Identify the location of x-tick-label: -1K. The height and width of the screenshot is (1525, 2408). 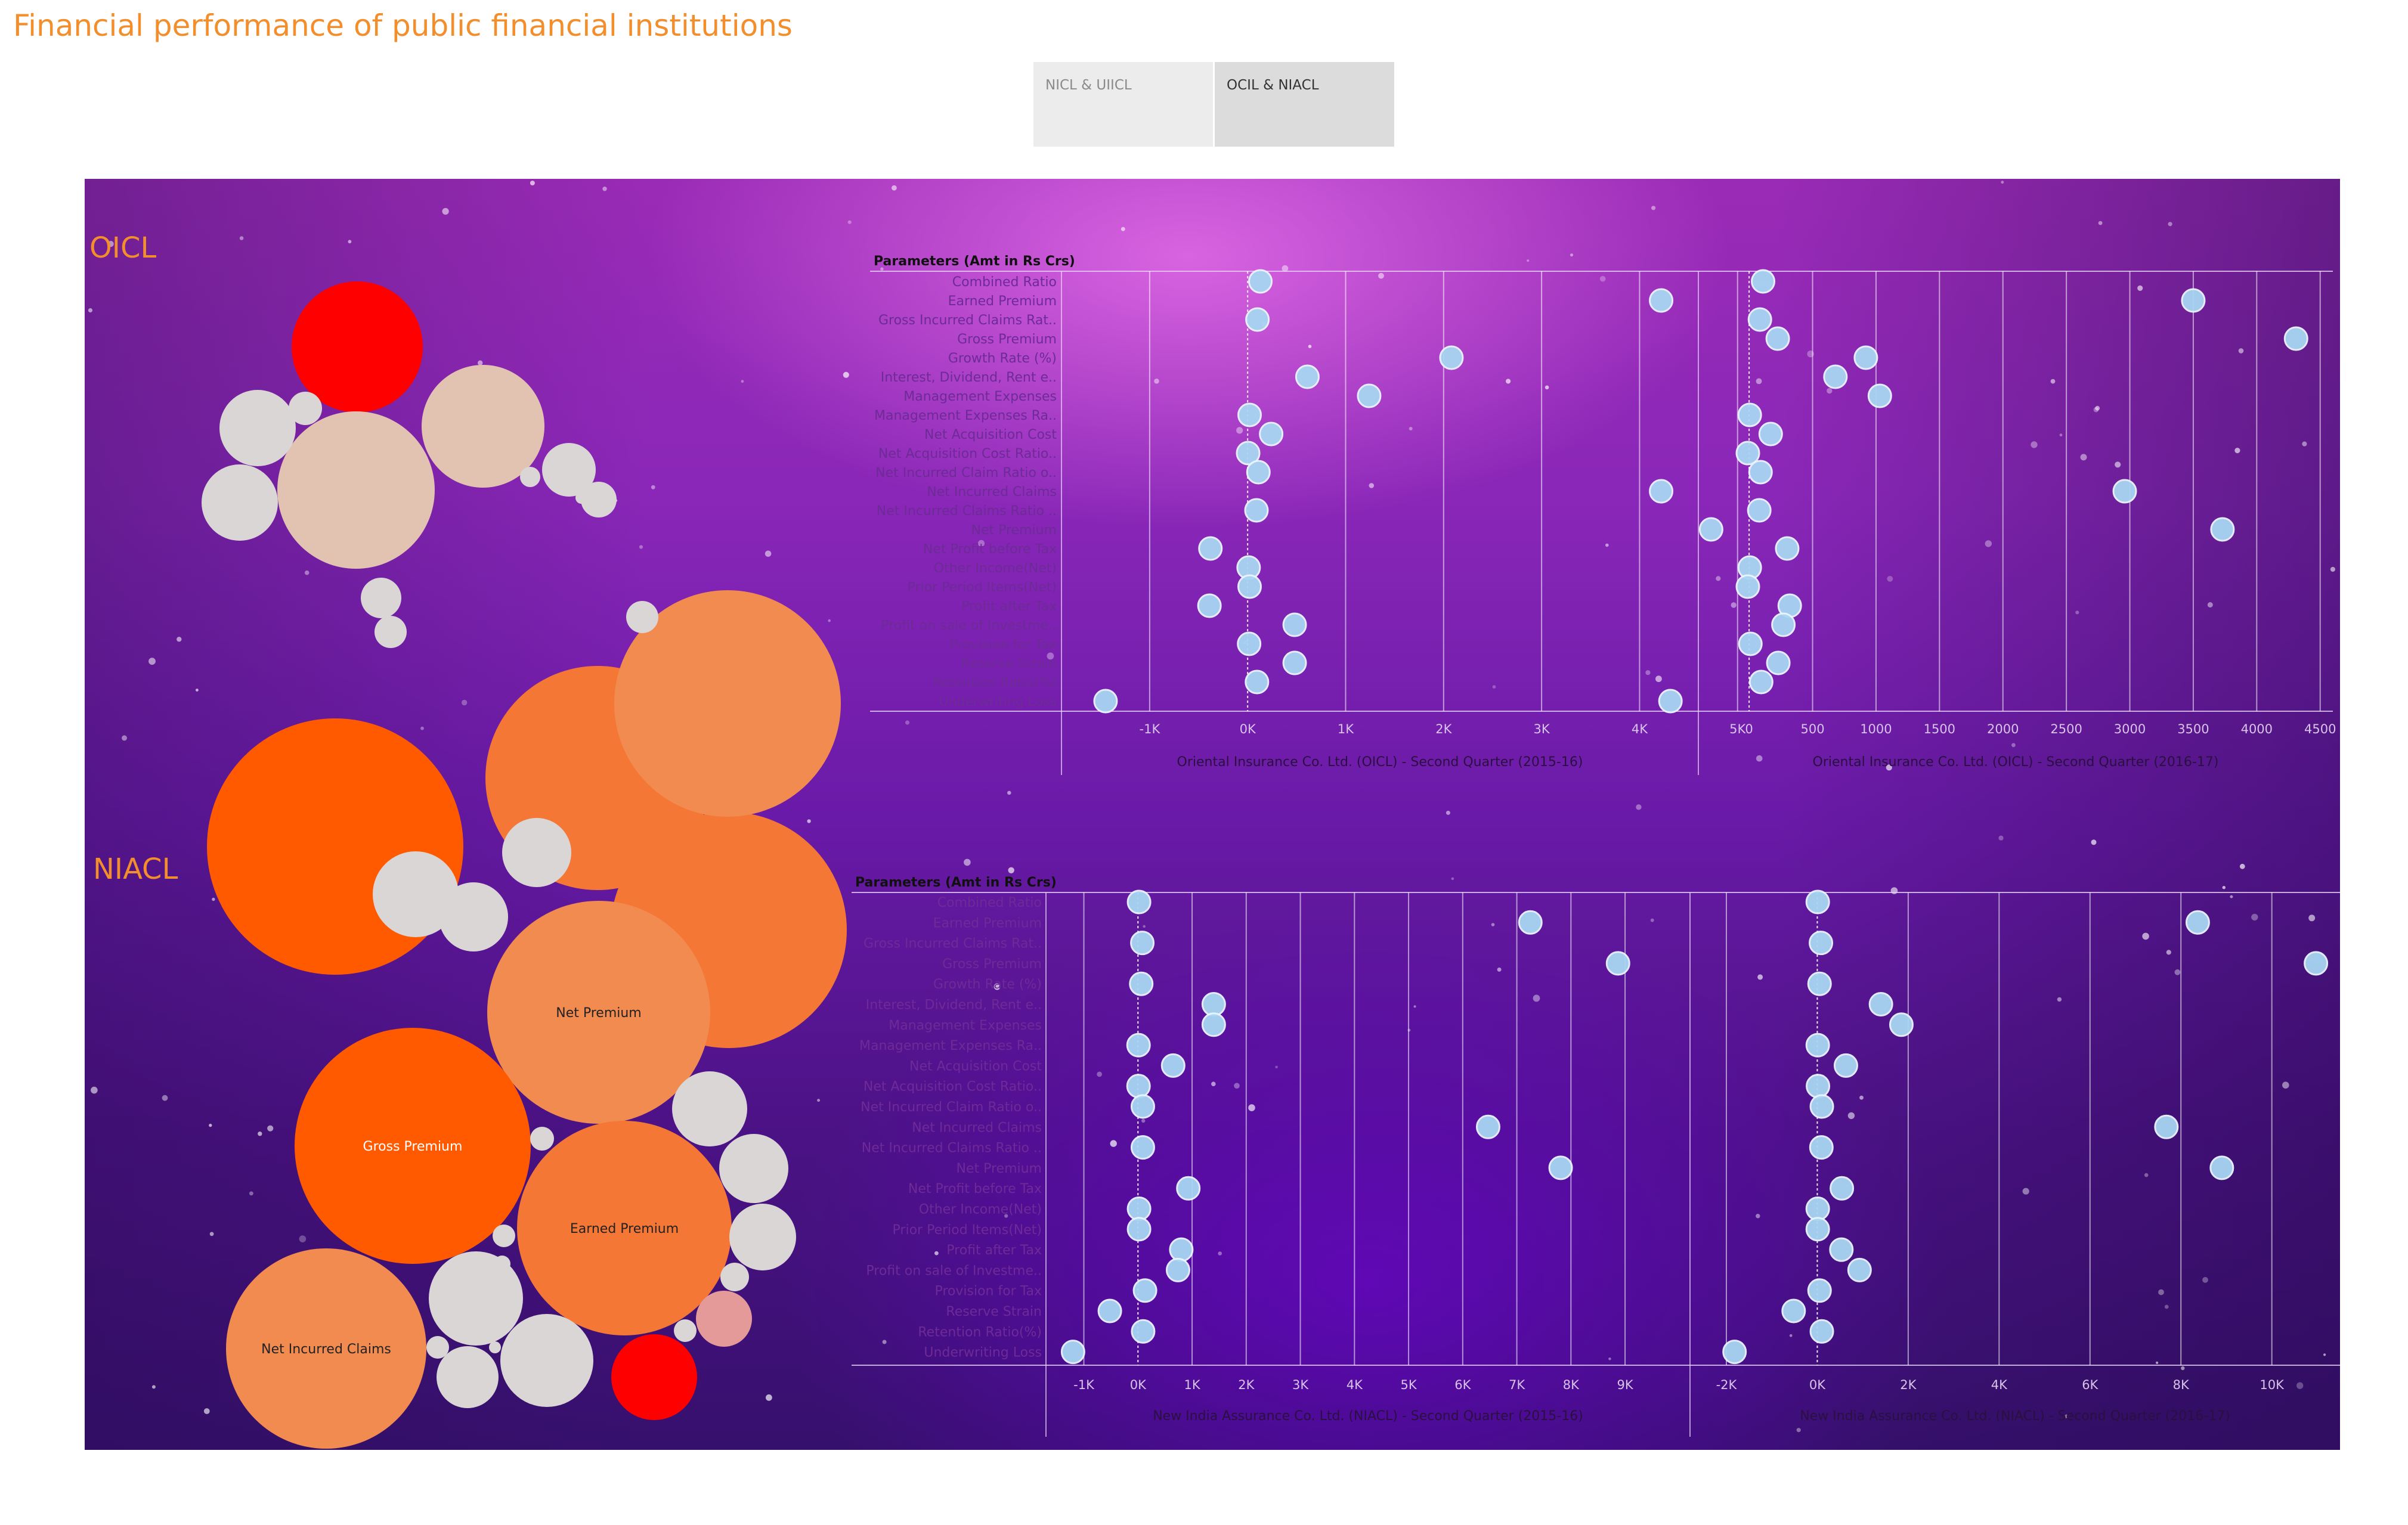
(1084, 1385).